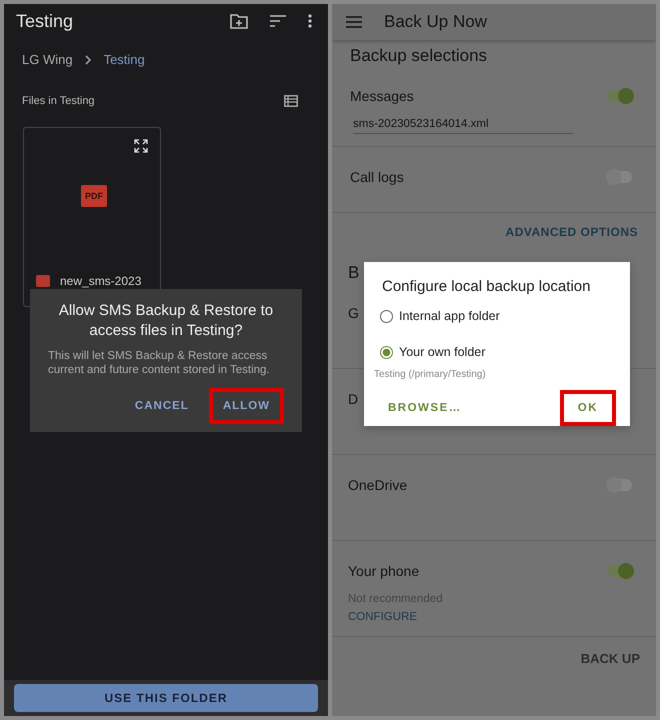 This screenshot has width=660, height=720. Describe the element at coordinates (353, 313) in the screenshot. I see `item-label: G` at that location.